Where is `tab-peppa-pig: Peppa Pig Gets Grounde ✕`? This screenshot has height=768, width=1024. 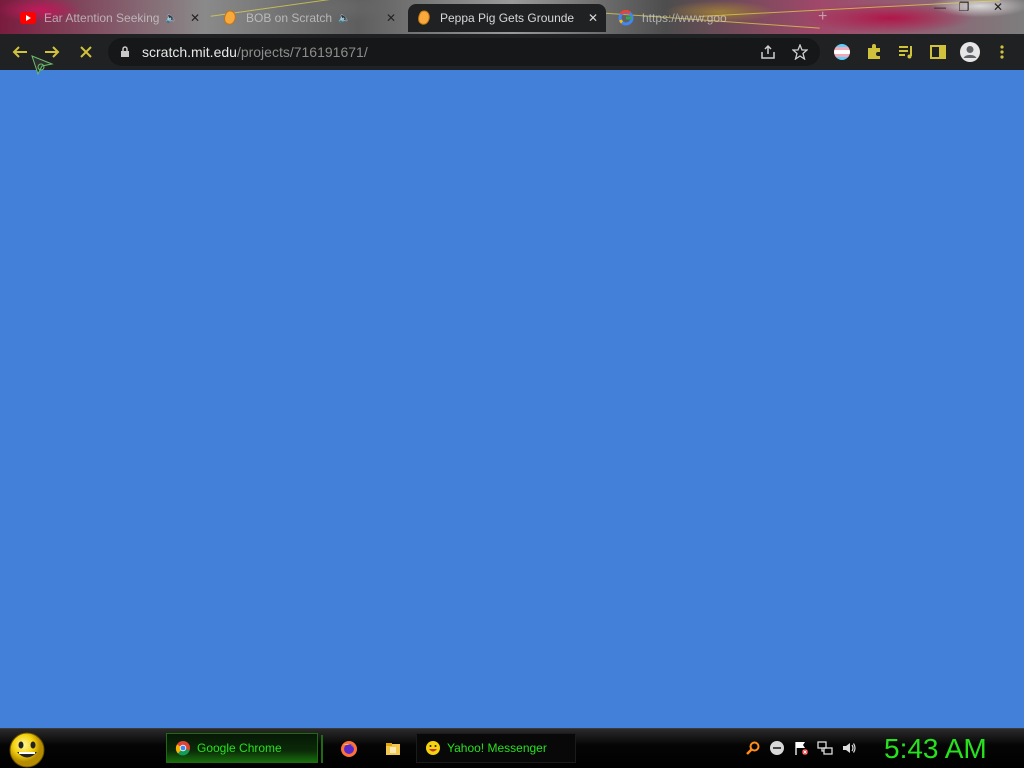
tab-peppa-pig: Peppa Pig Gets Grounde ✕ is located at coordinates (507, 18).